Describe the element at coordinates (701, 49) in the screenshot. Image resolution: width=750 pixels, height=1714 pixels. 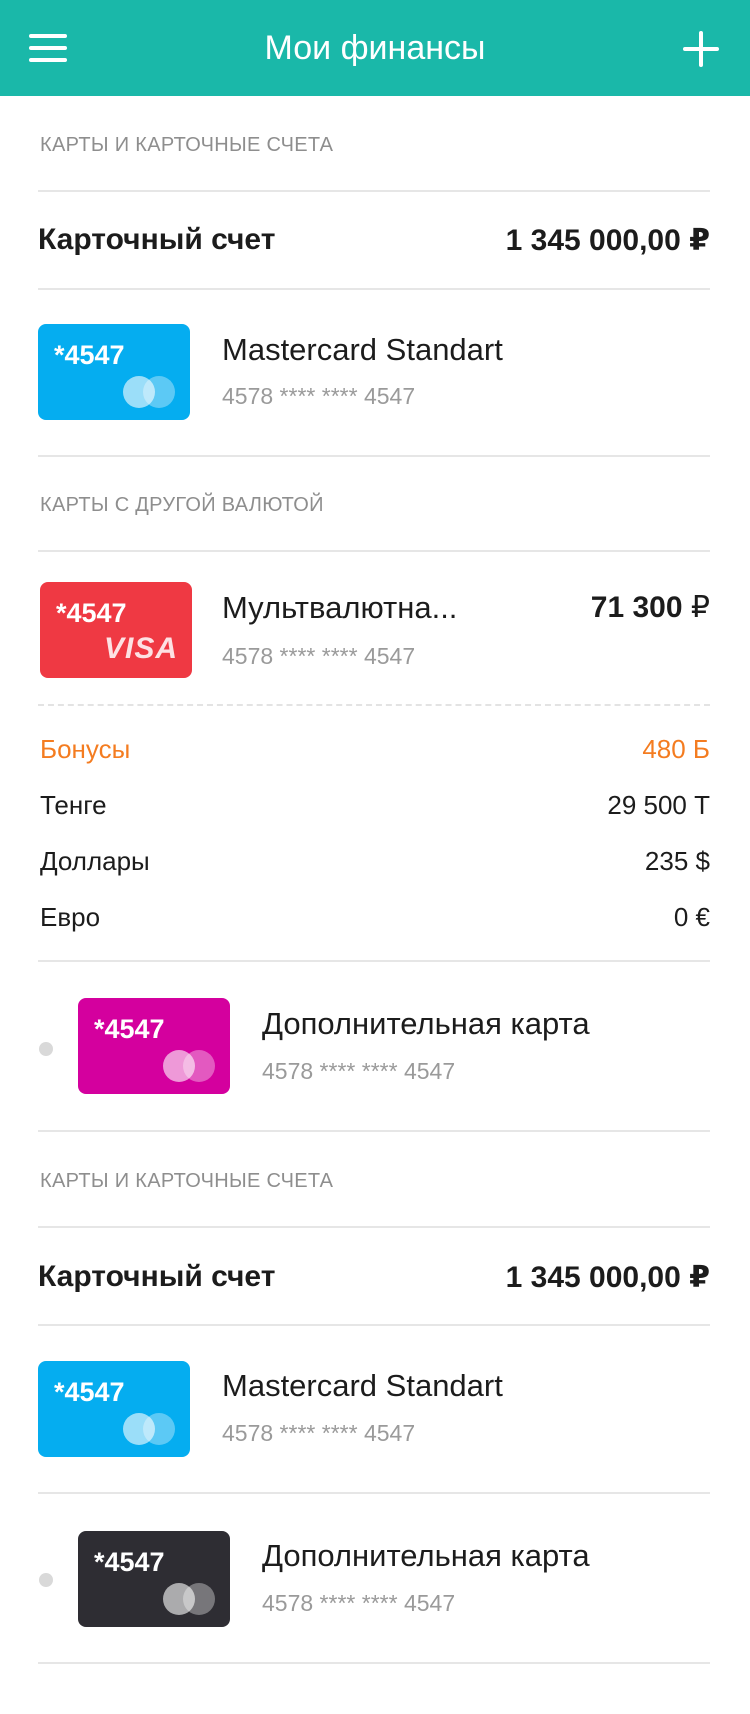
I see `add-icon` at that location.